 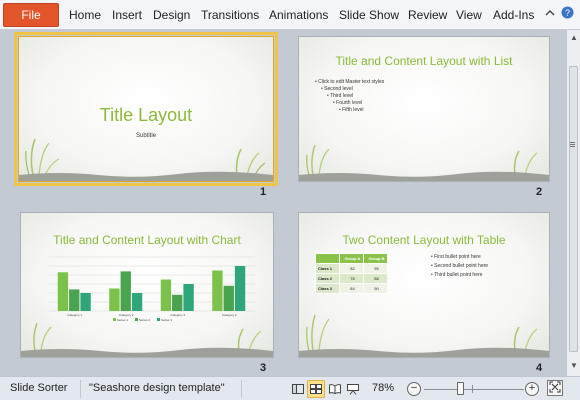 What do you see at coordinates (414, 389) in the screenshot?
I see `zoom-out-icon: −` at bounding box center [414, 389].